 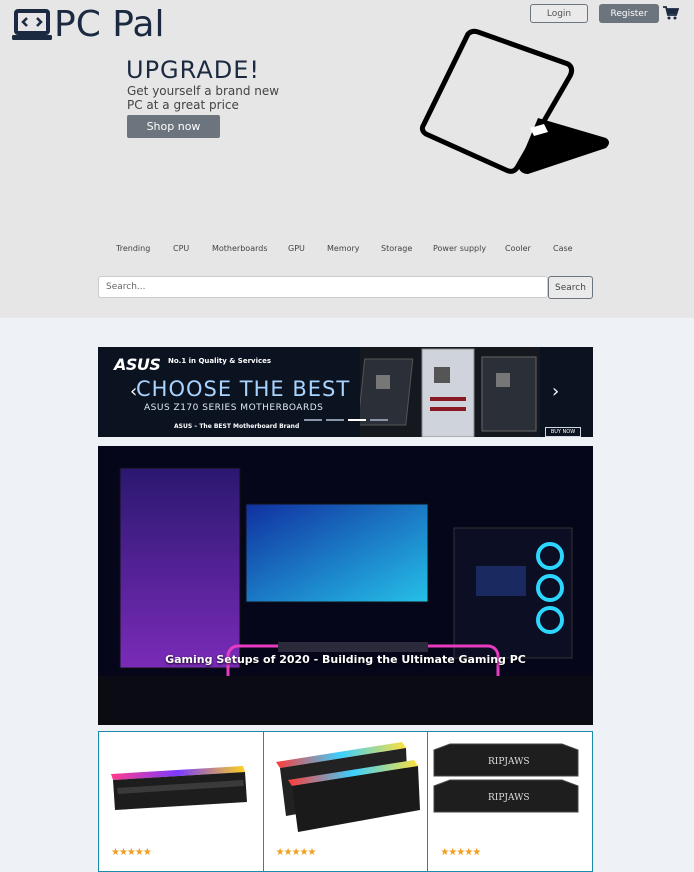 I want to click on carousel-indicators, so click(x=346, y=420).